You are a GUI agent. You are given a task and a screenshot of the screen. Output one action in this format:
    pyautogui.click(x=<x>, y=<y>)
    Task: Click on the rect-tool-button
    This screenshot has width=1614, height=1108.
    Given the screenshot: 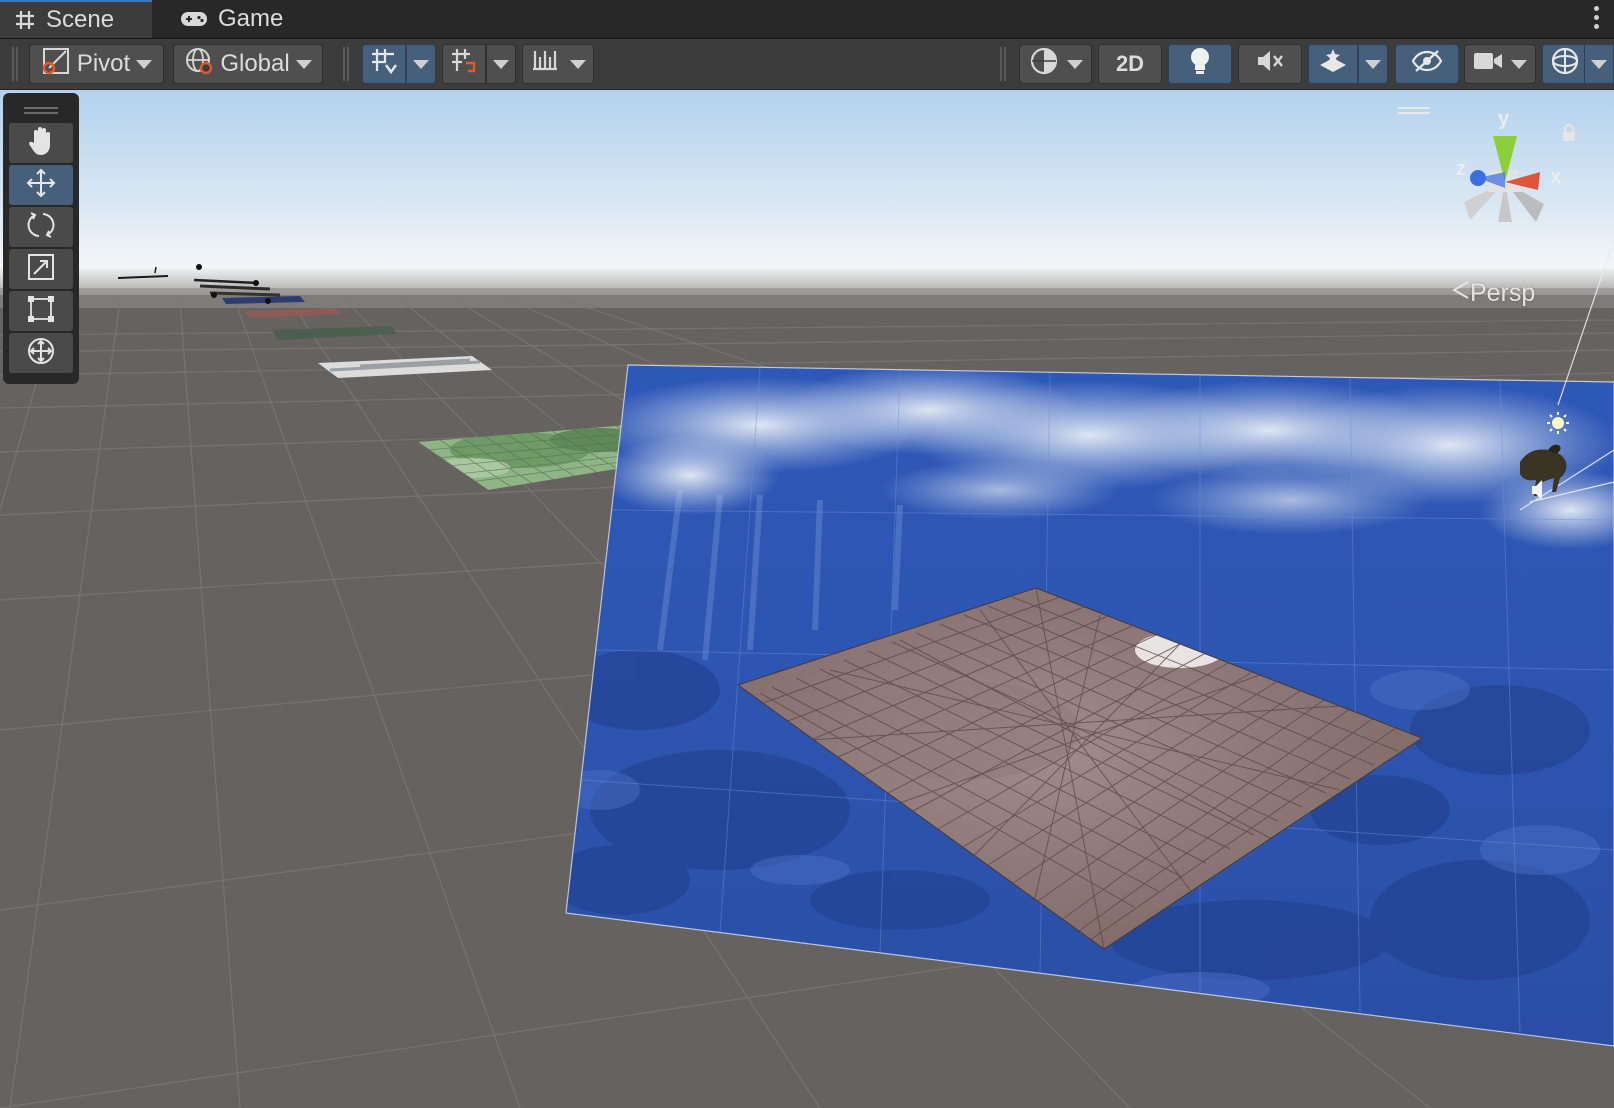 What is the action you would take?
    pyautogui.click(x=41, y=311)
    